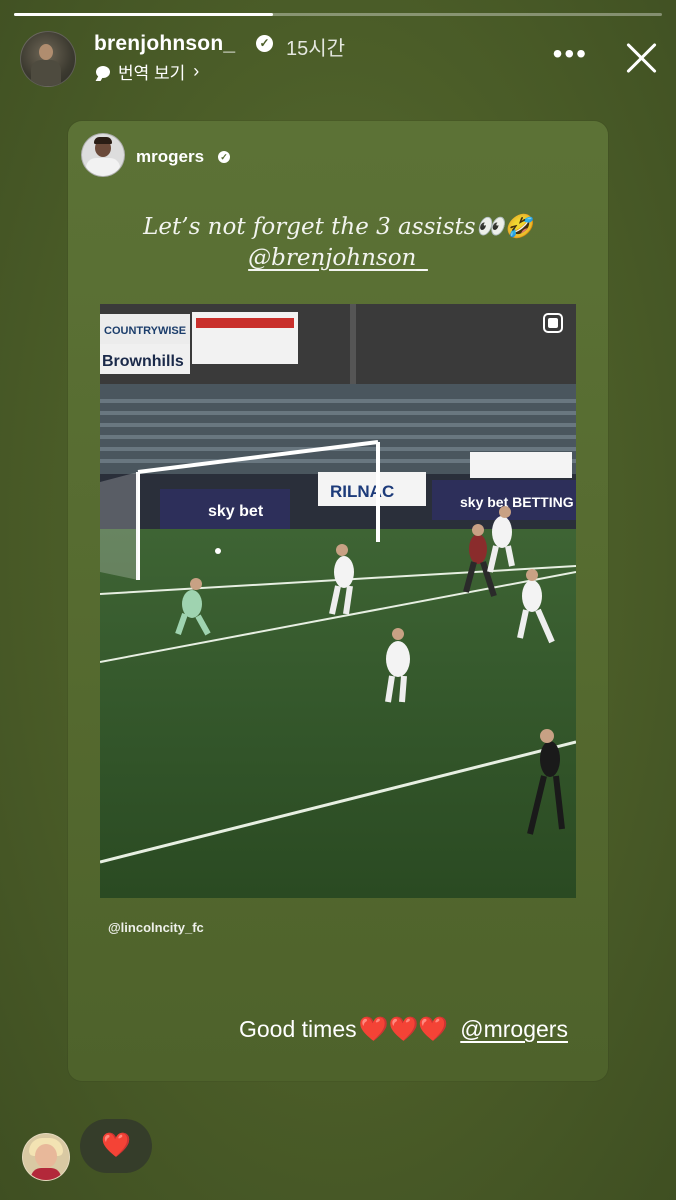  I want to click on story-progress-fill, so click(144, 14).